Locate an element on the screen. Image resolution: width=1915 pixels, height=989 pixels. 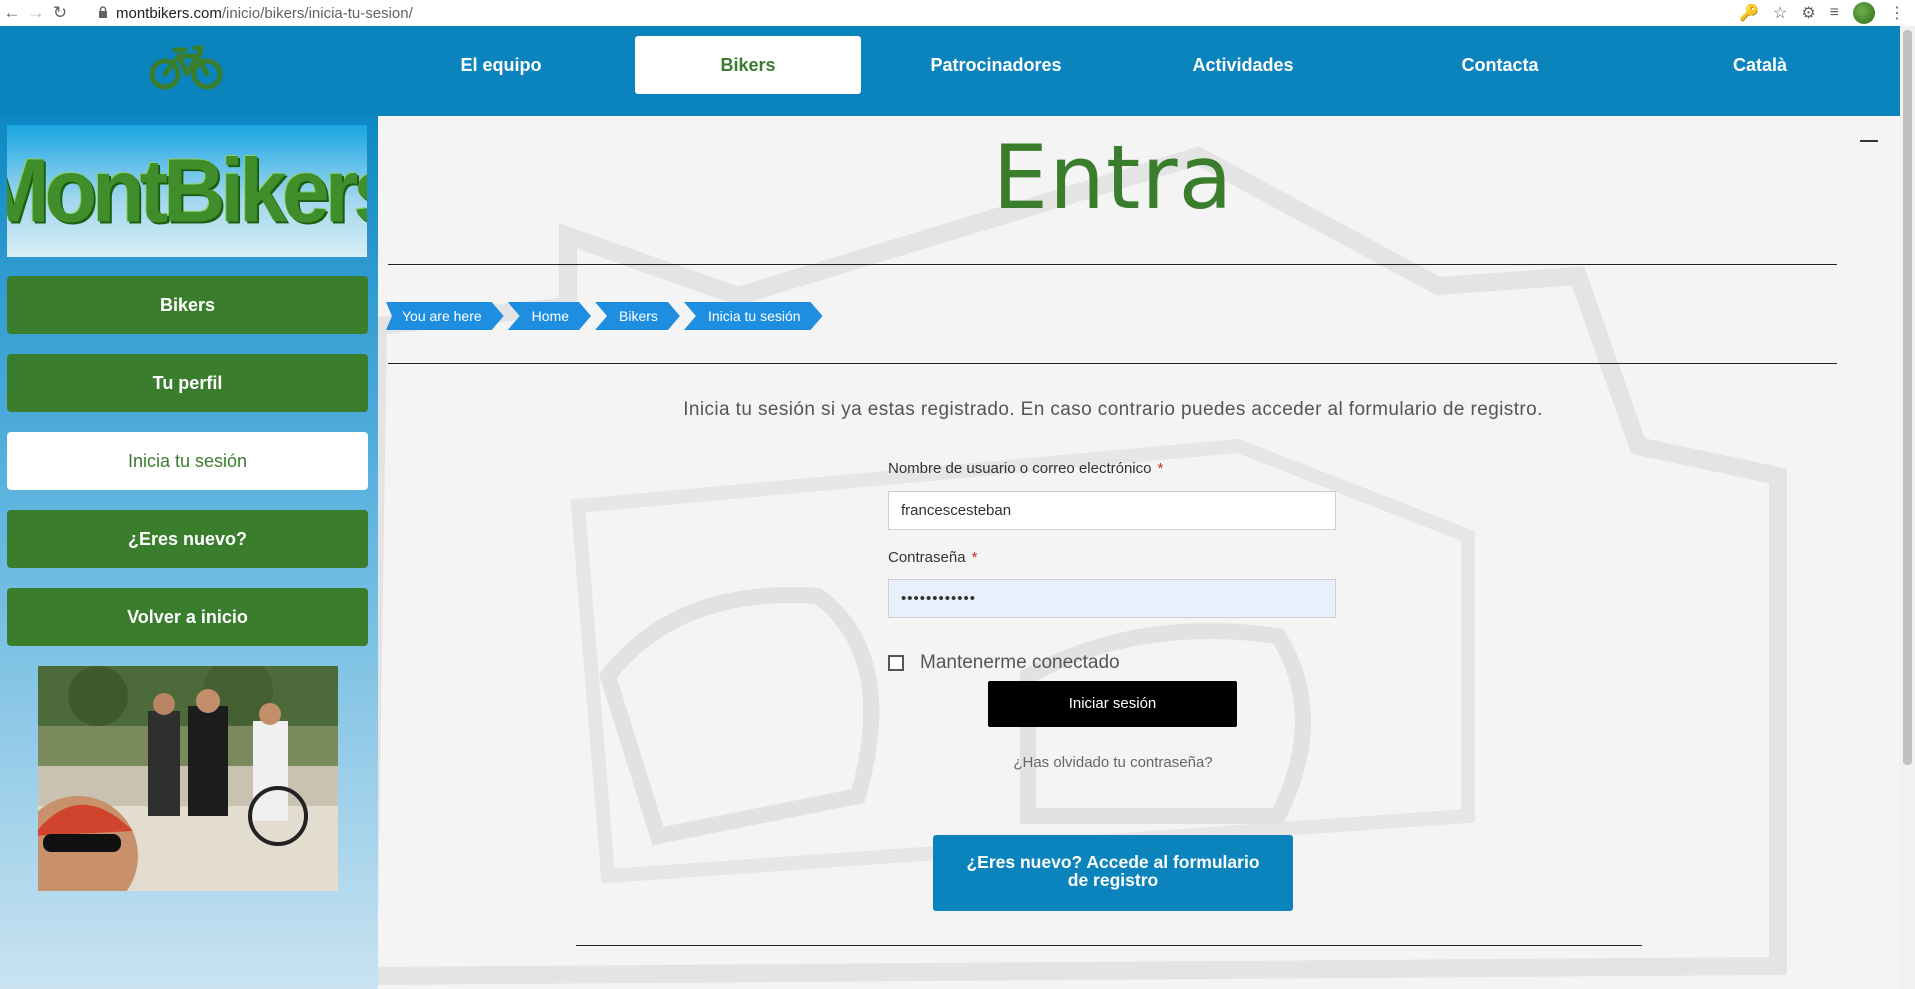
profile-avatar is located at coordinates (1864, 13).